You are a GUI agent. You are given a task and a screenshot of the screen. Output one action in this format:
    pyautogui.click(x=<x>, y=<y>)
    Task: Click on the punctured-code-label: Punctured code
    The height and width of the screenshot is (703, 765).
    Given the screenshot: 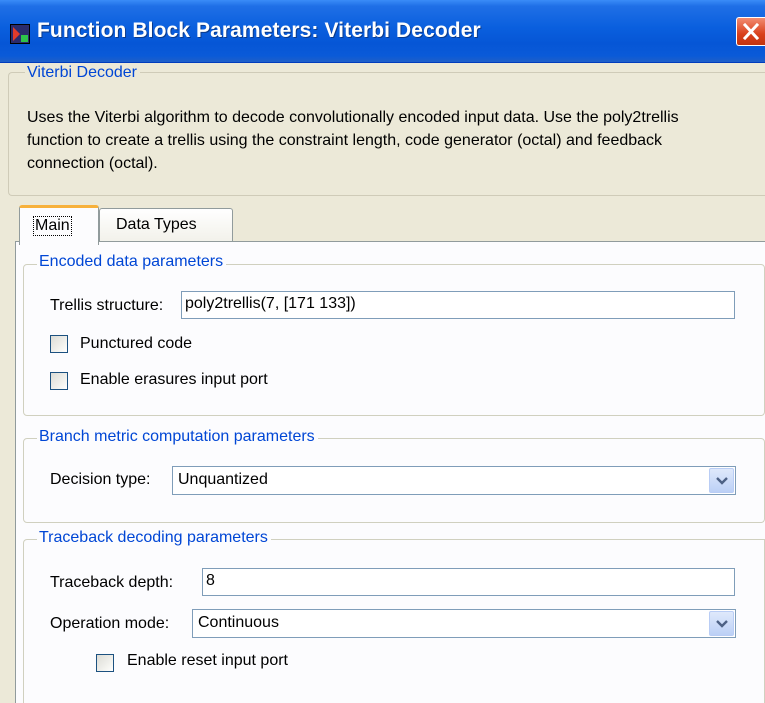 What is the action you would take?
    pyautogui.click(x=136, y=343)
    